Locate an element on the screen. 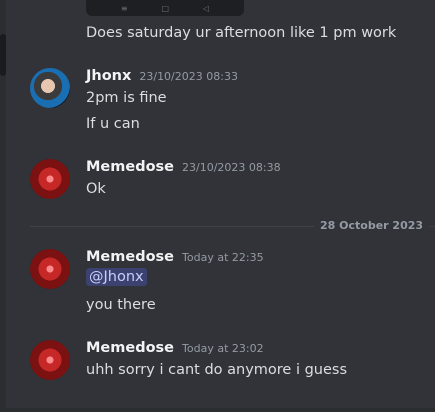 This screenshot has width=435, height=412. scrollbar-thumb is located at coordinates (3, 55).